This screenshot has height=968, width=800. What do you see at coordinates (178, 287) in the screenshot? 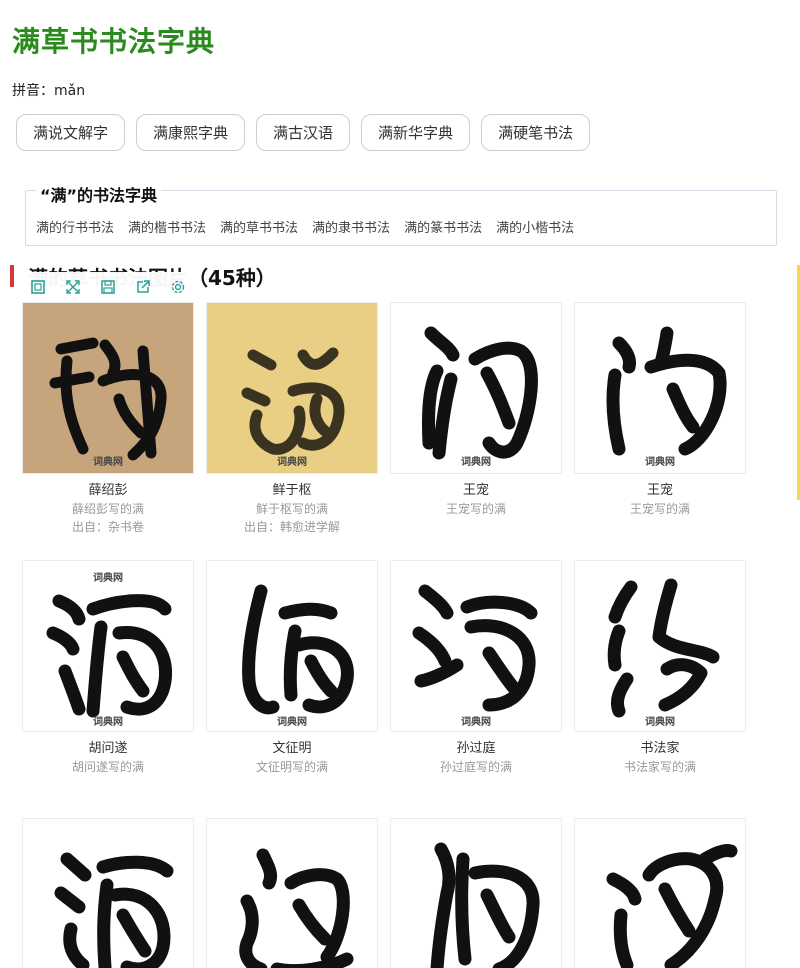
I see `settings-icon` at bounding box center [178, 287].